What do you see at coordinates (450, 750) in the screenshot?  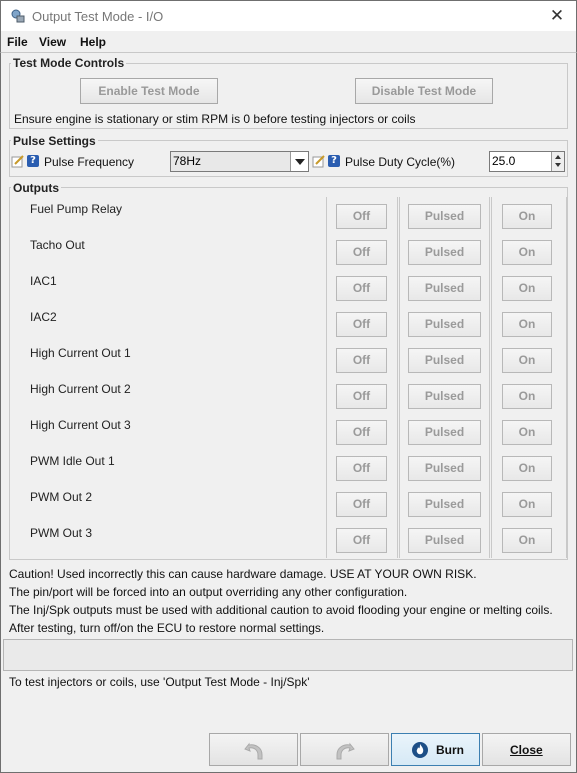 I see `burn-label: Burn` at bounding box center [450, 750].